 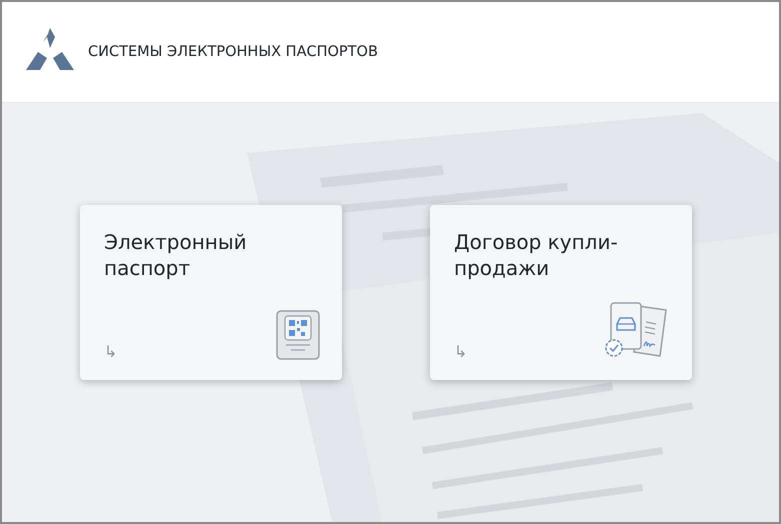 What do you see at coordinates (298, 335) in the screenshot?
I see `qr-document-icon` at bounding box center [298, 335].